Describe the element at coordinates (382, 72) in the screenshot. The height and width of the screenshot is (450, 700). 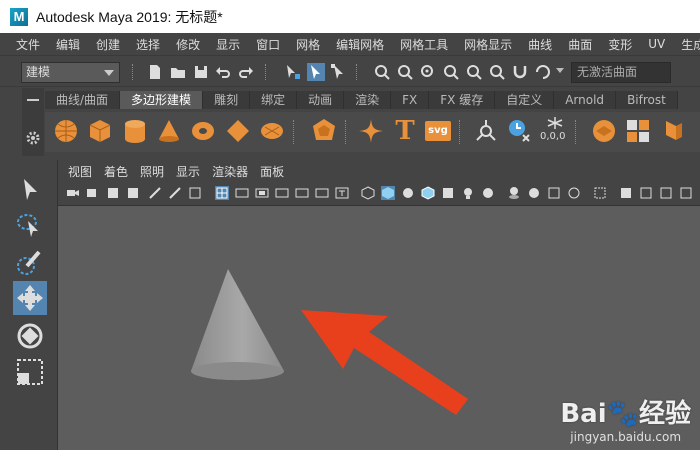
I see `snap-grid-icon` at that location.